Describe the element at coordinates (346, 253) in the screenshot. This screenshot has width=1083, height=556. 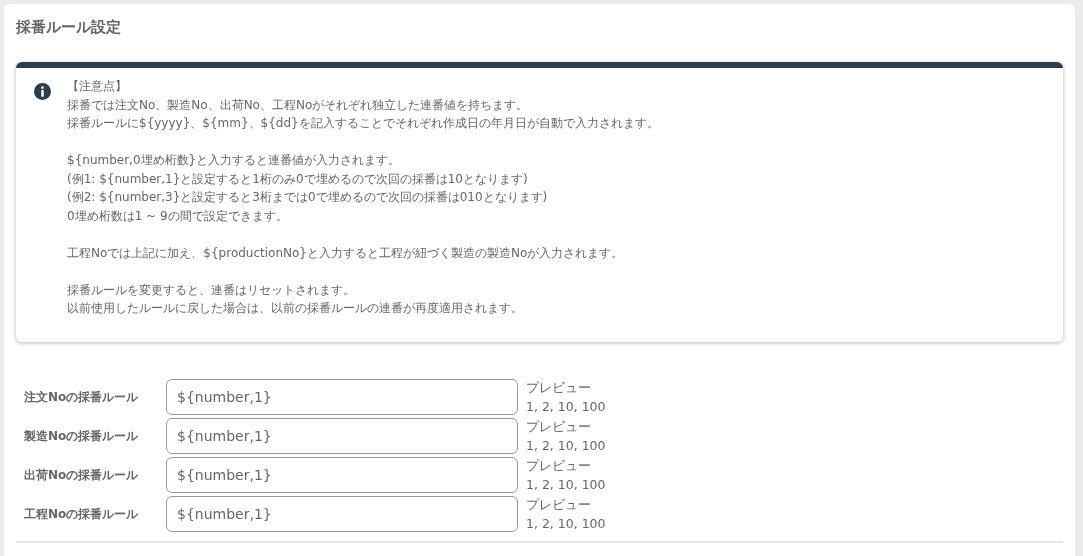
I see `notice-text: 工程Noでは上記に加え、${productionNo}と入力すると工程が紐づく製造の製造Noが入力されます。` at that location.